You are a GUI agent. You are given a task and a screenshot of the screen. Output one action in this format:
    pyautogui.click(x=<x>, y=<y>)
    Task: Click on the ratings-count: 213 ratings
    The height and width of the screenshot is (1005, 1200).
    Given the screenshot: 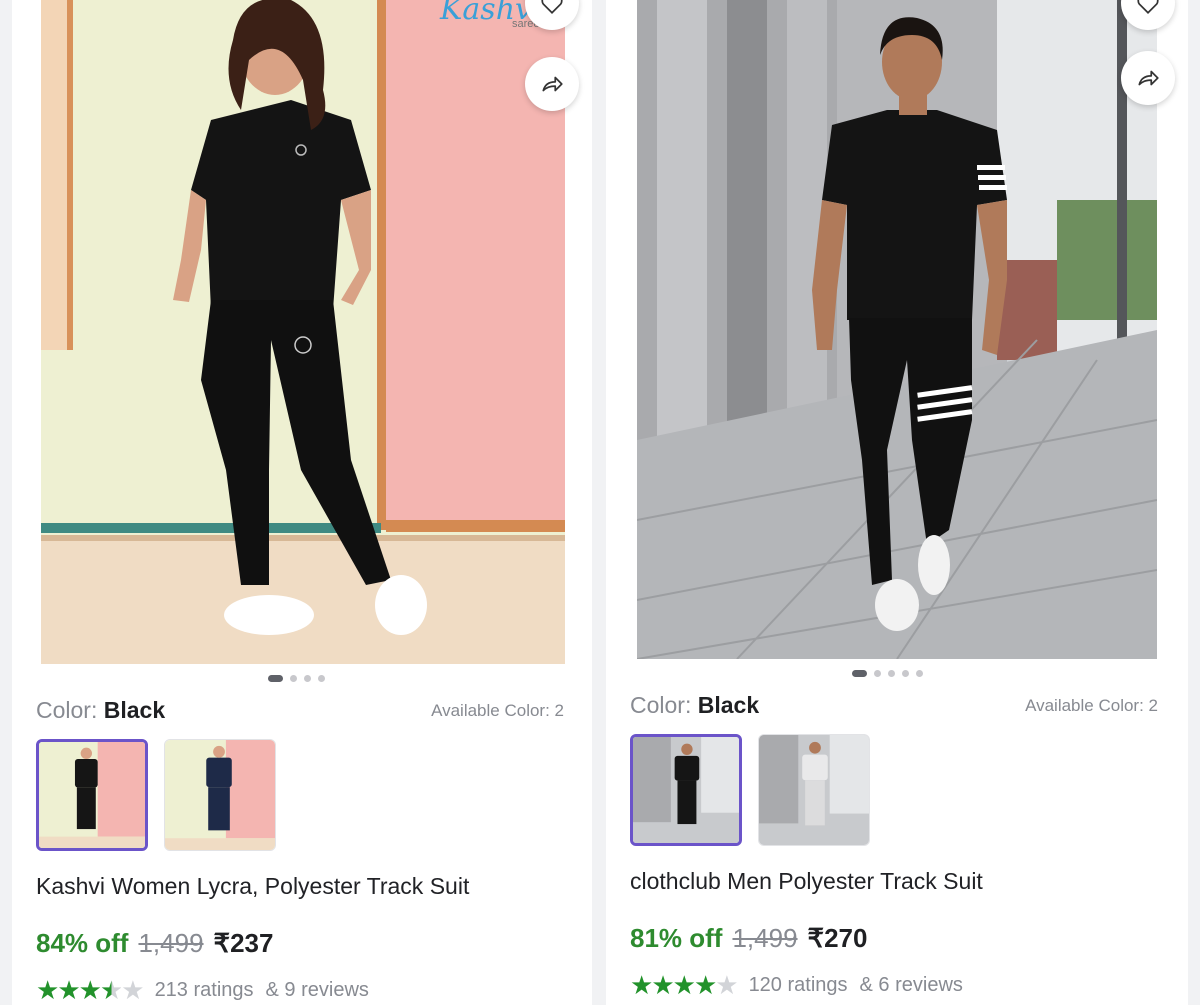 What is the action you would take?
    pyautogui.click(x=204, y=989)
    